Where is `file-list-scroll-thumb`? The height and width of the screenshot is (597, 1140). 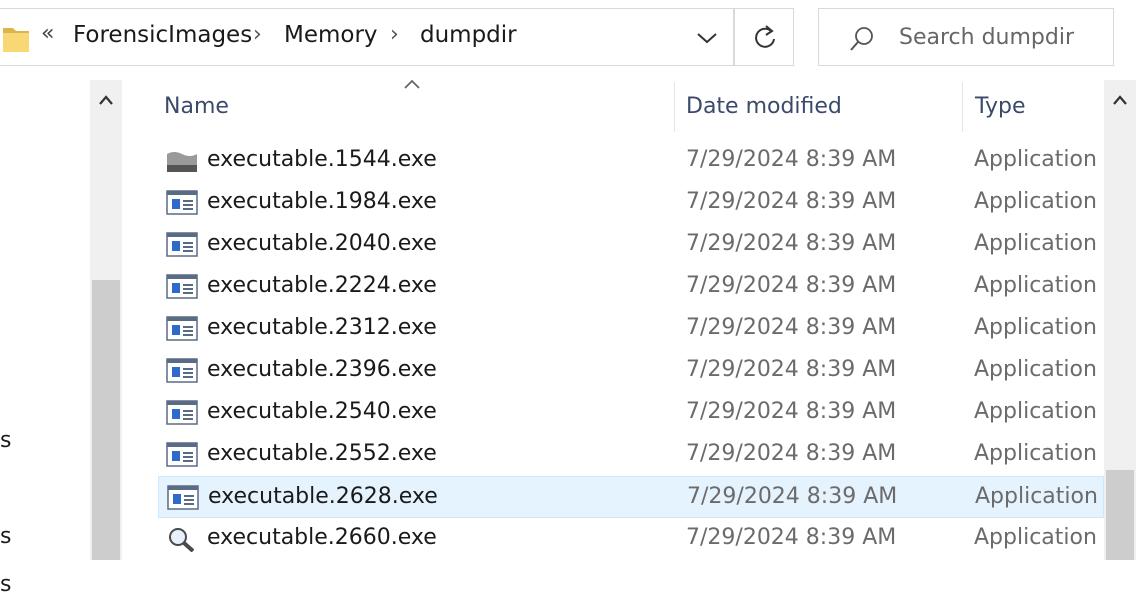 file-list-scroll-thumb is located at coordinates (1120, 515).